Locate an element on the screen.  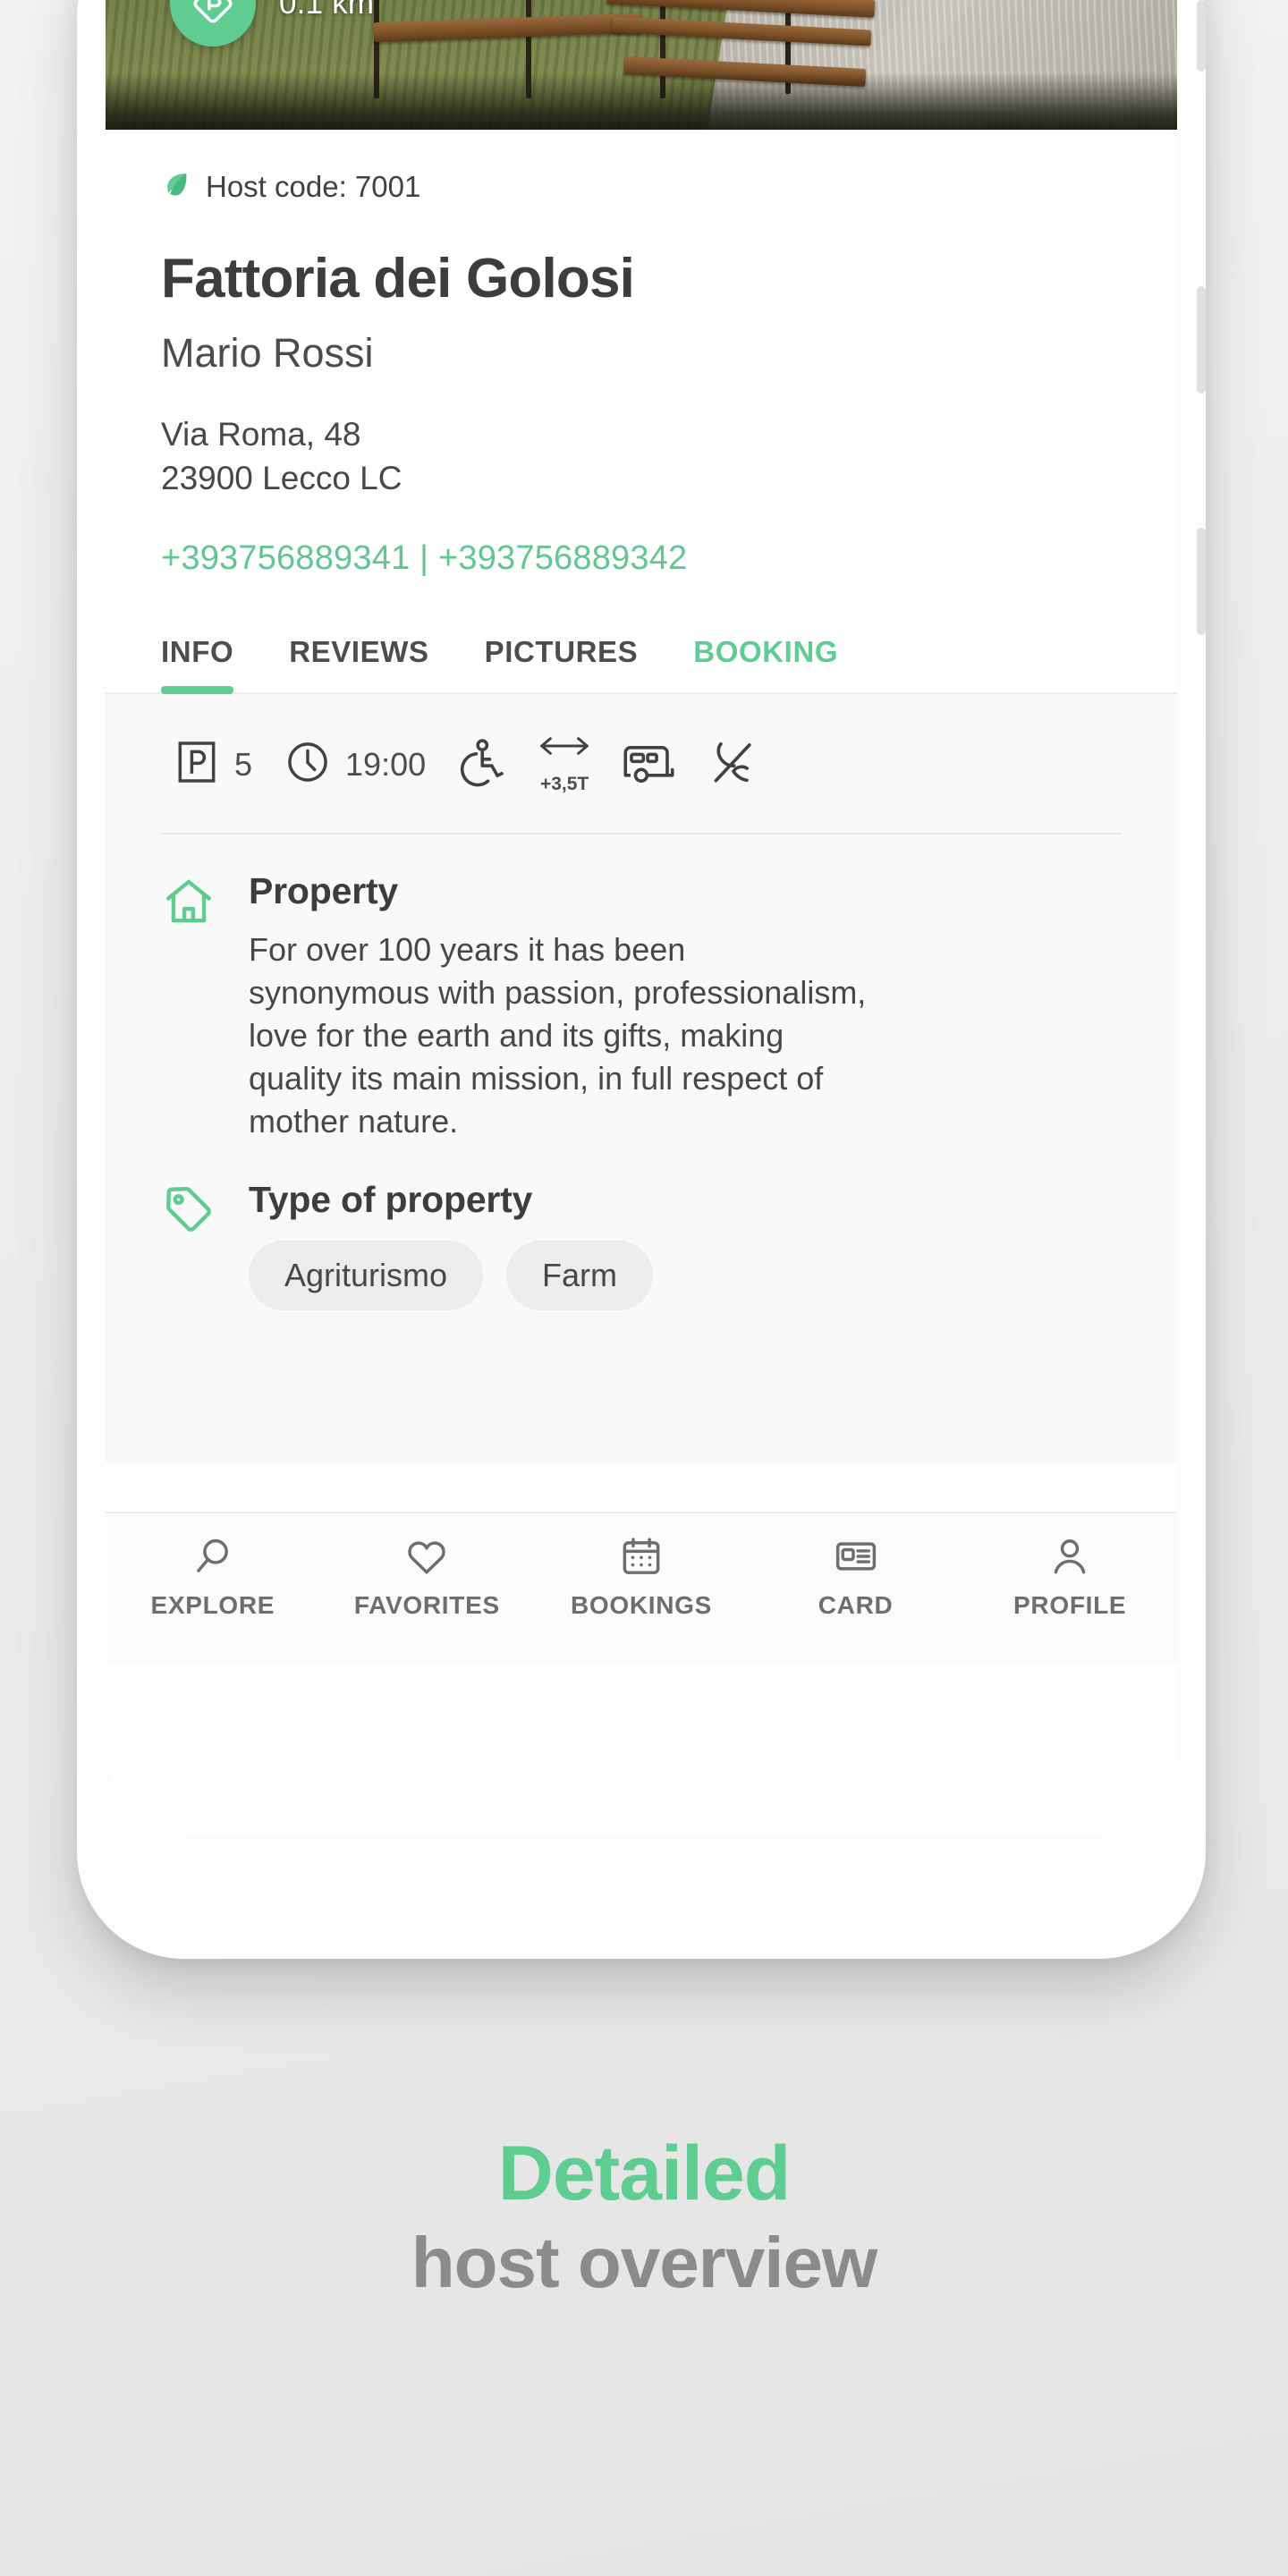
calendar-icon is located at coordinates (641, 1557).